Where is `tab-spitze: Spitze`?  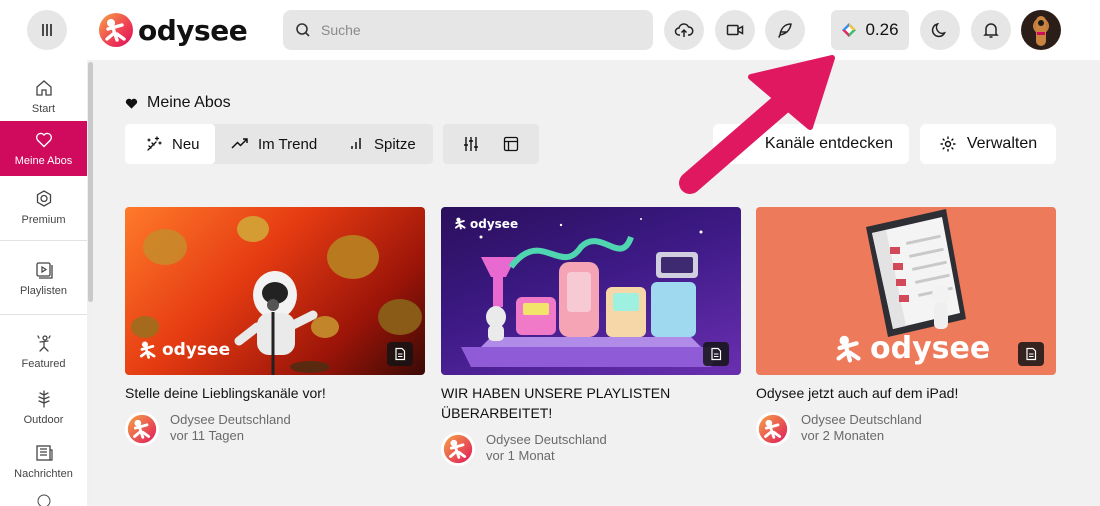
tab-spitze: Spitze is located at coordinates (383, 144).